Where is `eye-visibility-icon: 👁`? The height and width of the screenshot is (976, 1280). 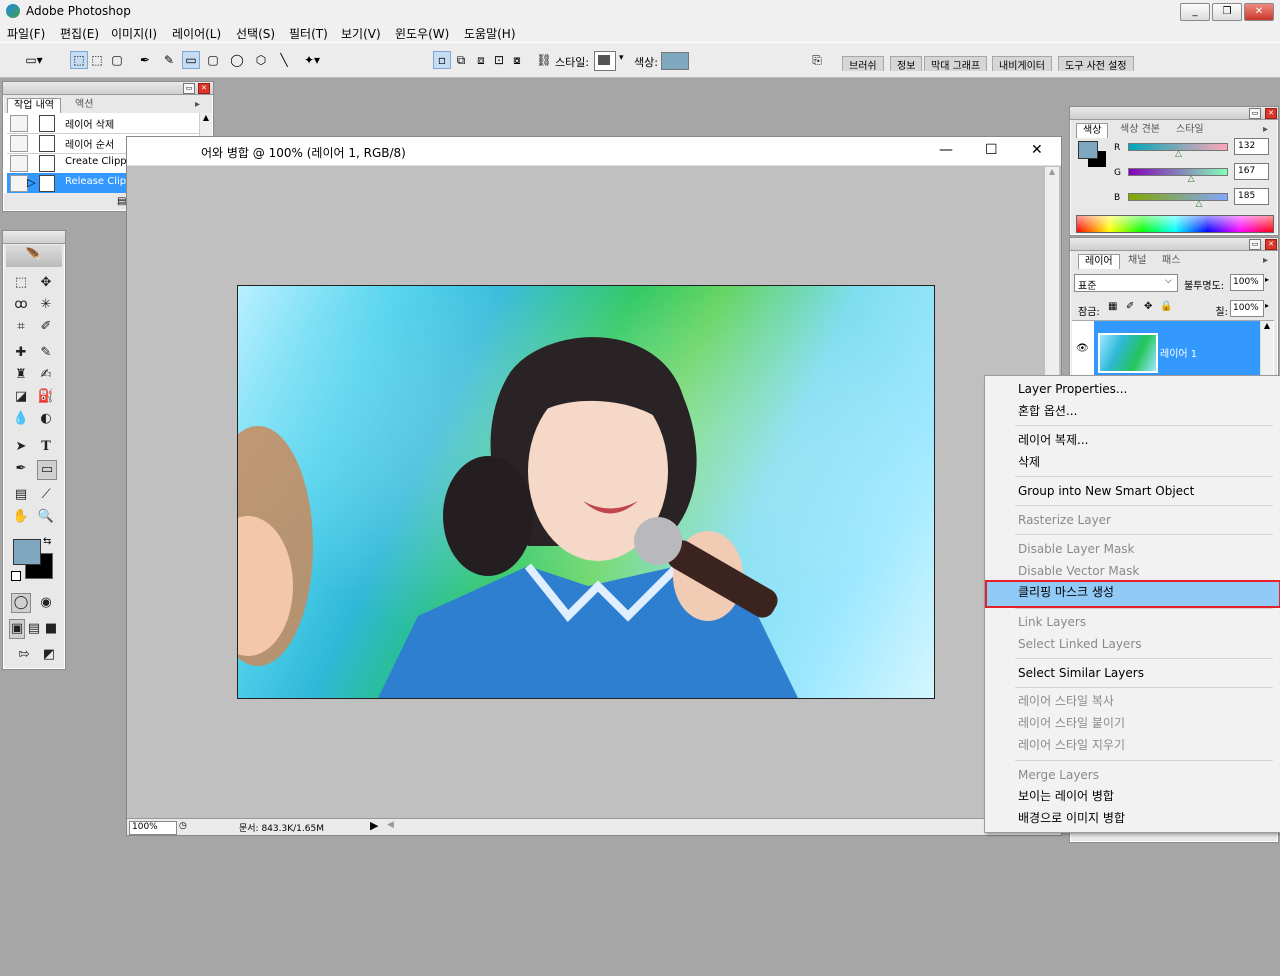
eye-visibility-icon: 👁 is located at coordinates (1082, 348).